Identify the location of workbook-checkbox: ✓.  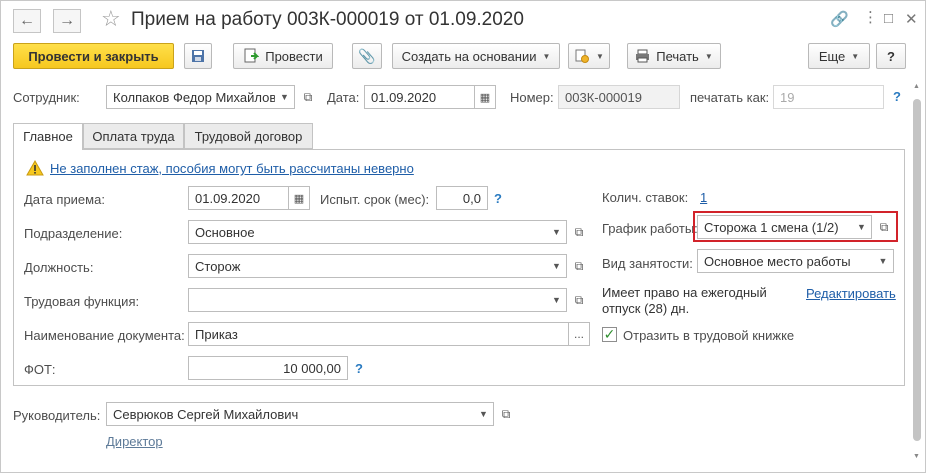
(609, 334).